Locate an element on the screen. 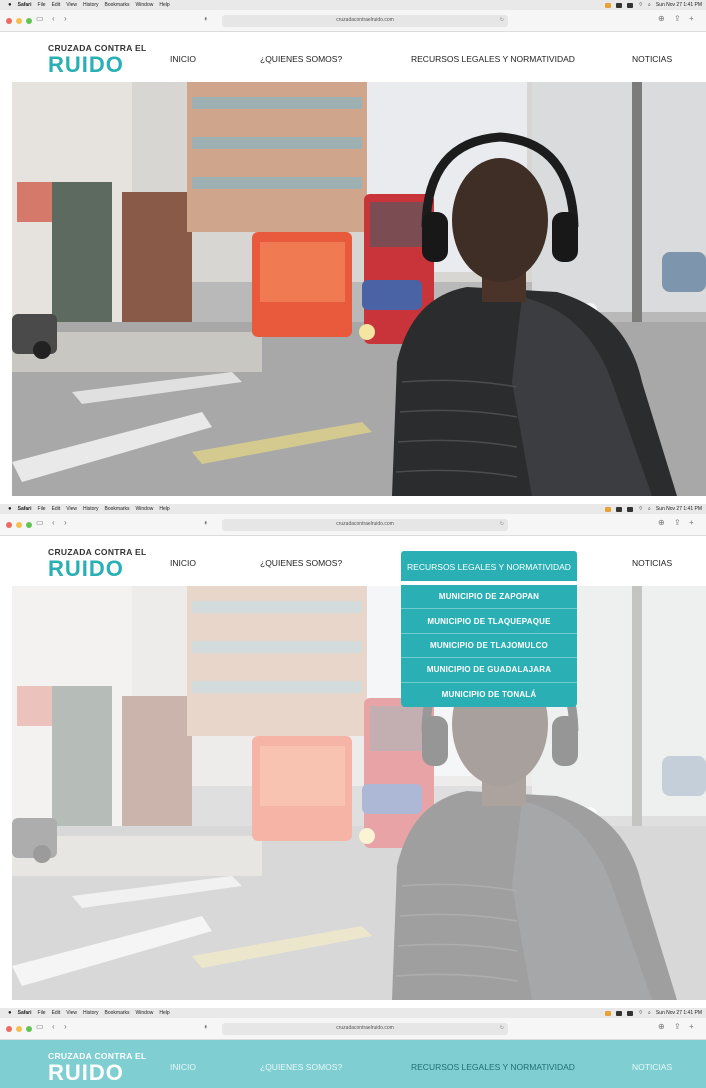 The height and width of the screenshot is (1088, 706). menu-item-tlaquepaque: MUNICIPIO DE TLAQUEPAQUE is located at coordinates (489, 621).